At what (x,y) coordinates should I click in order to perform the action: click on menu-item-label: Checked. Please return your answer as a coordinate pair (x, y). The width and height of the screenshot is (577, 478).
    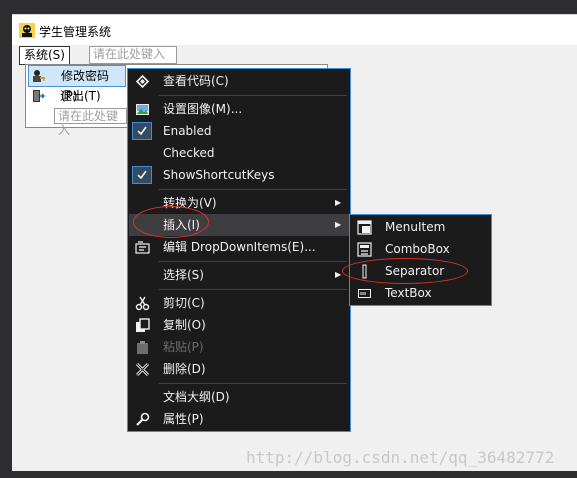
    Looking at the image, I should click on (189, 153).